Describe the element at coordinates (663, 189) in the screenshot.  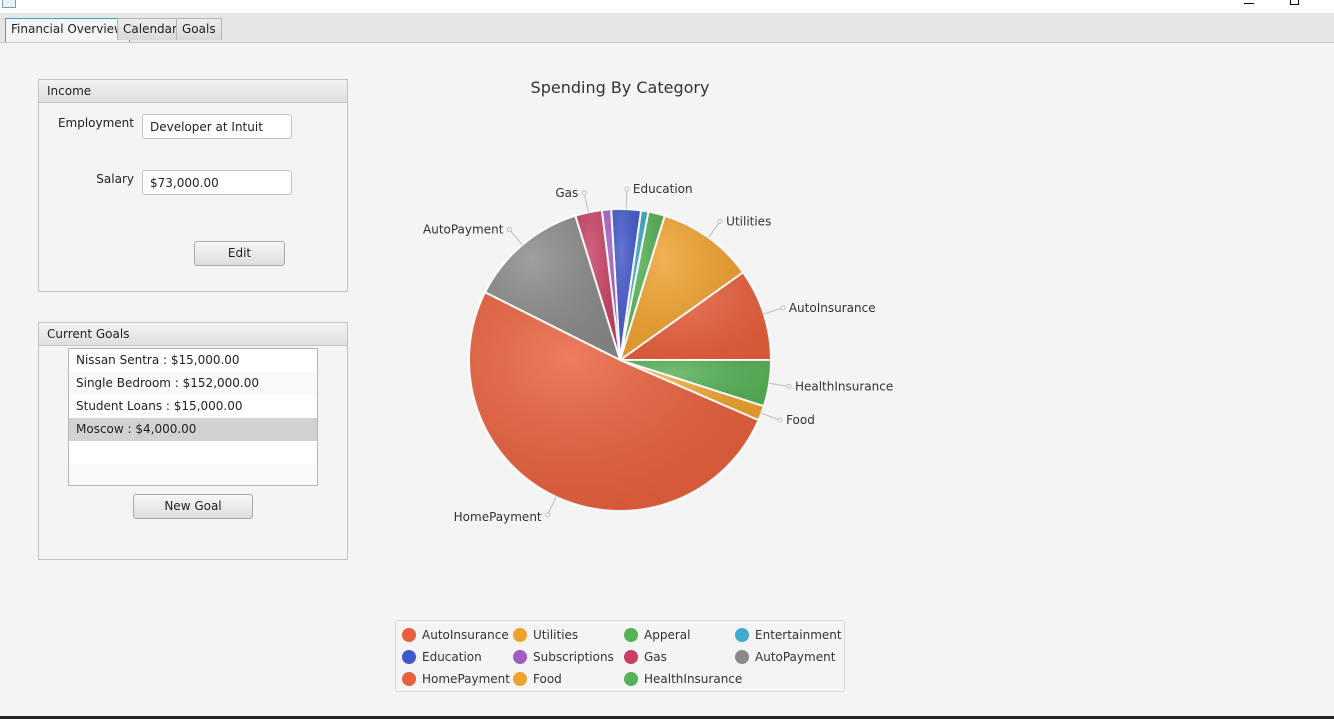
I see `pie-label-education: Education` at that location.